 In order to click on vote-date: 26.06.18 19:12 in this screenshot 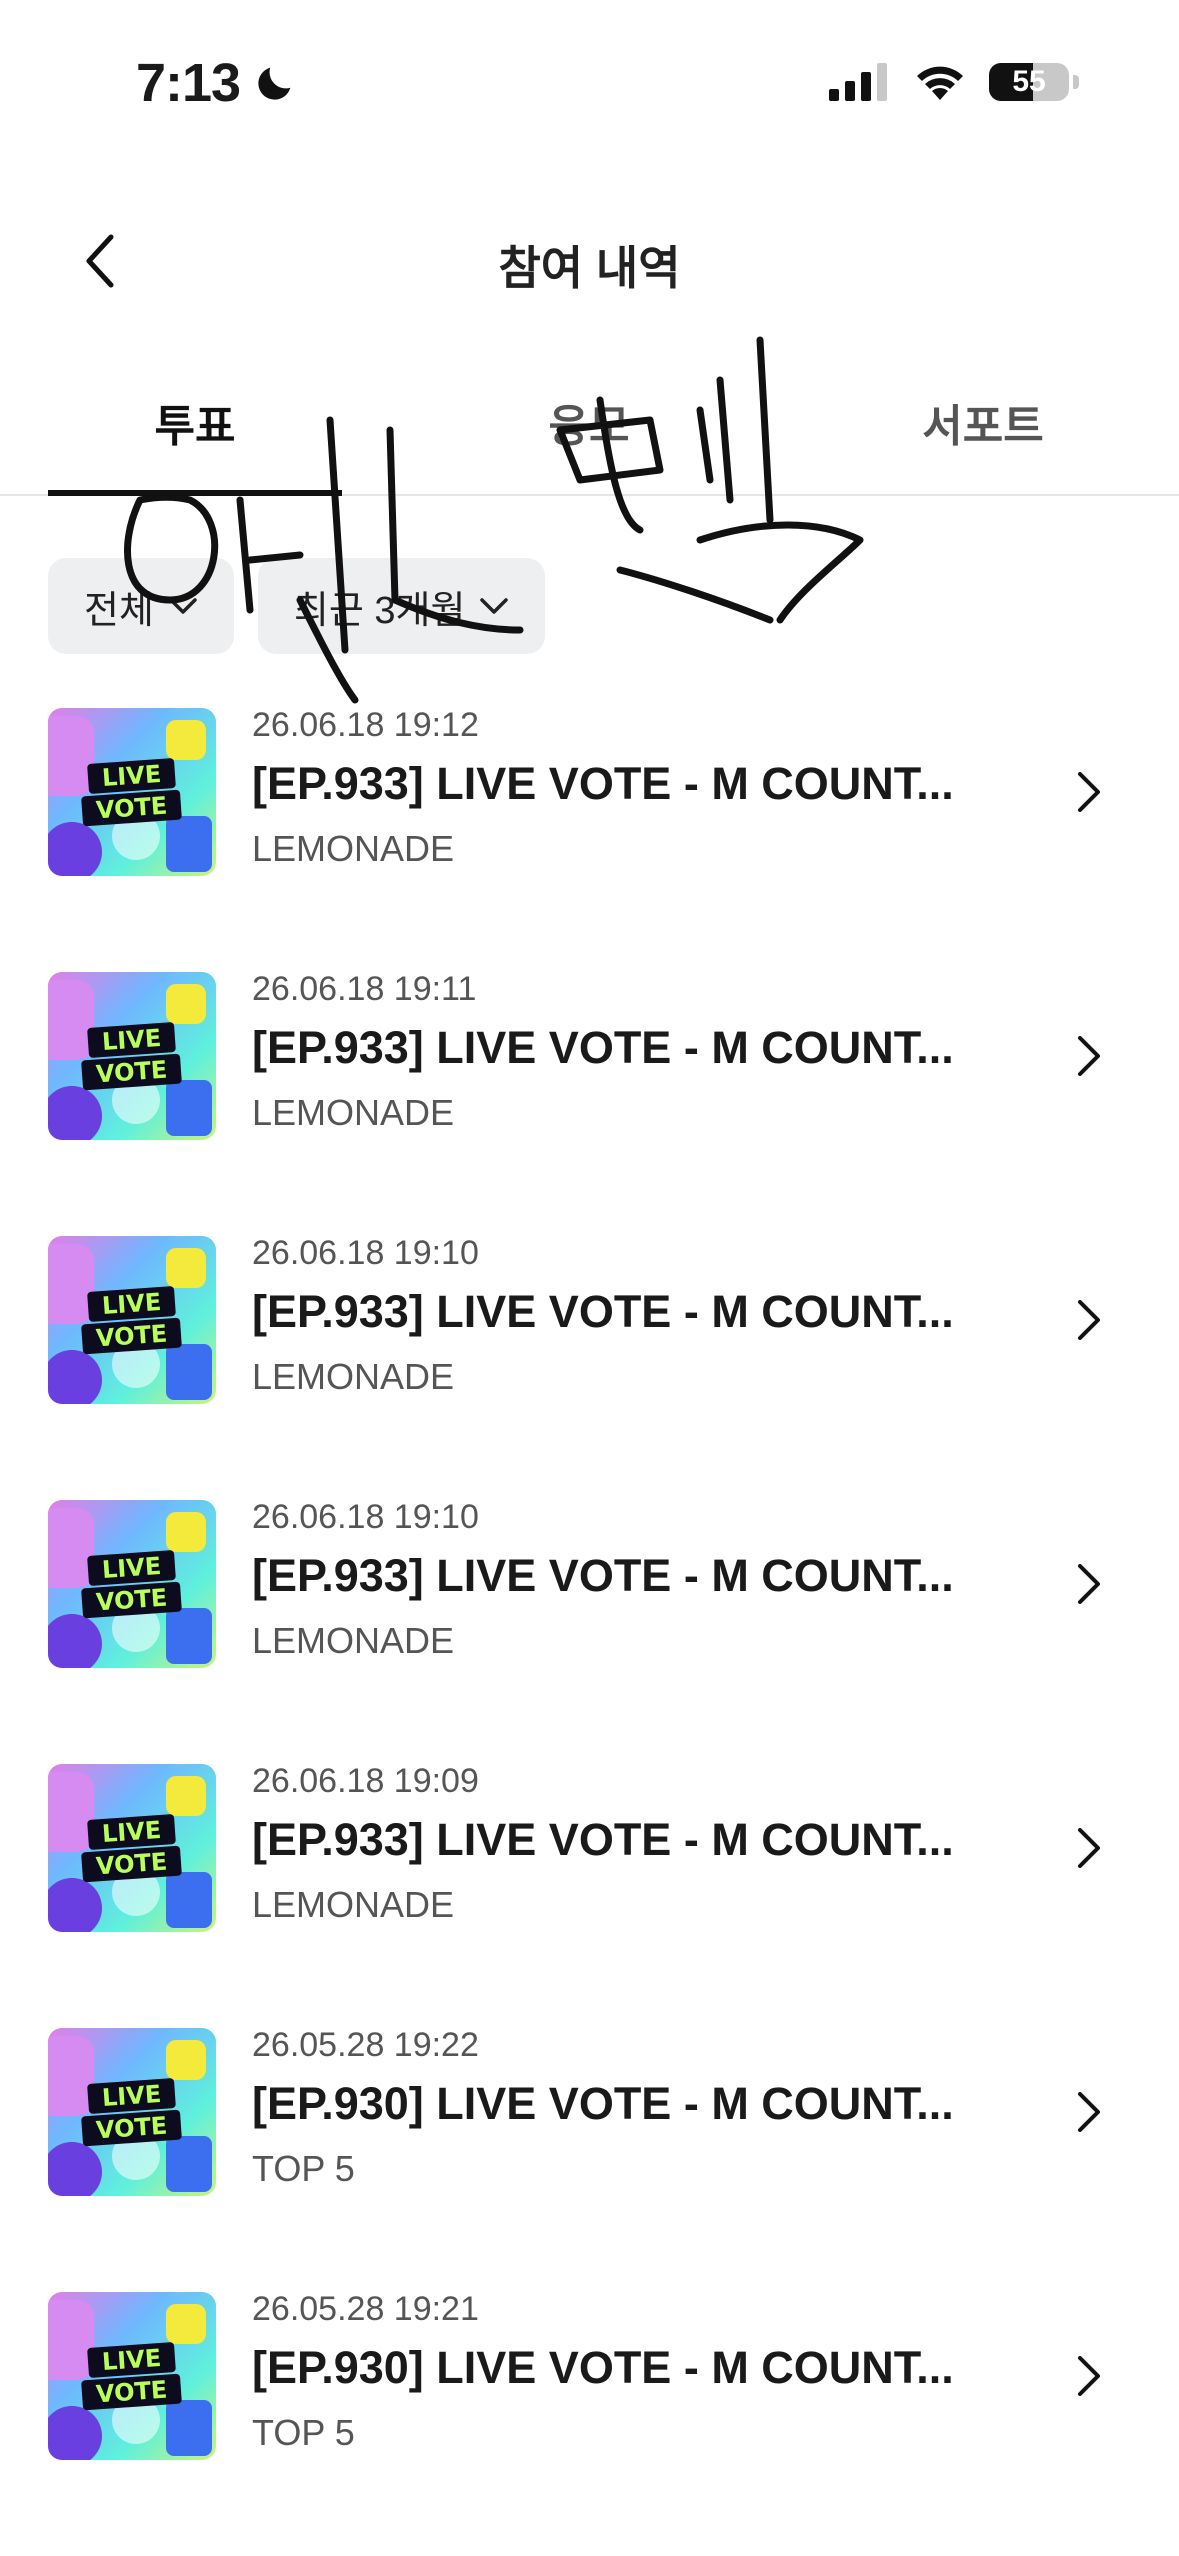, I will do `click(365, 725)`.